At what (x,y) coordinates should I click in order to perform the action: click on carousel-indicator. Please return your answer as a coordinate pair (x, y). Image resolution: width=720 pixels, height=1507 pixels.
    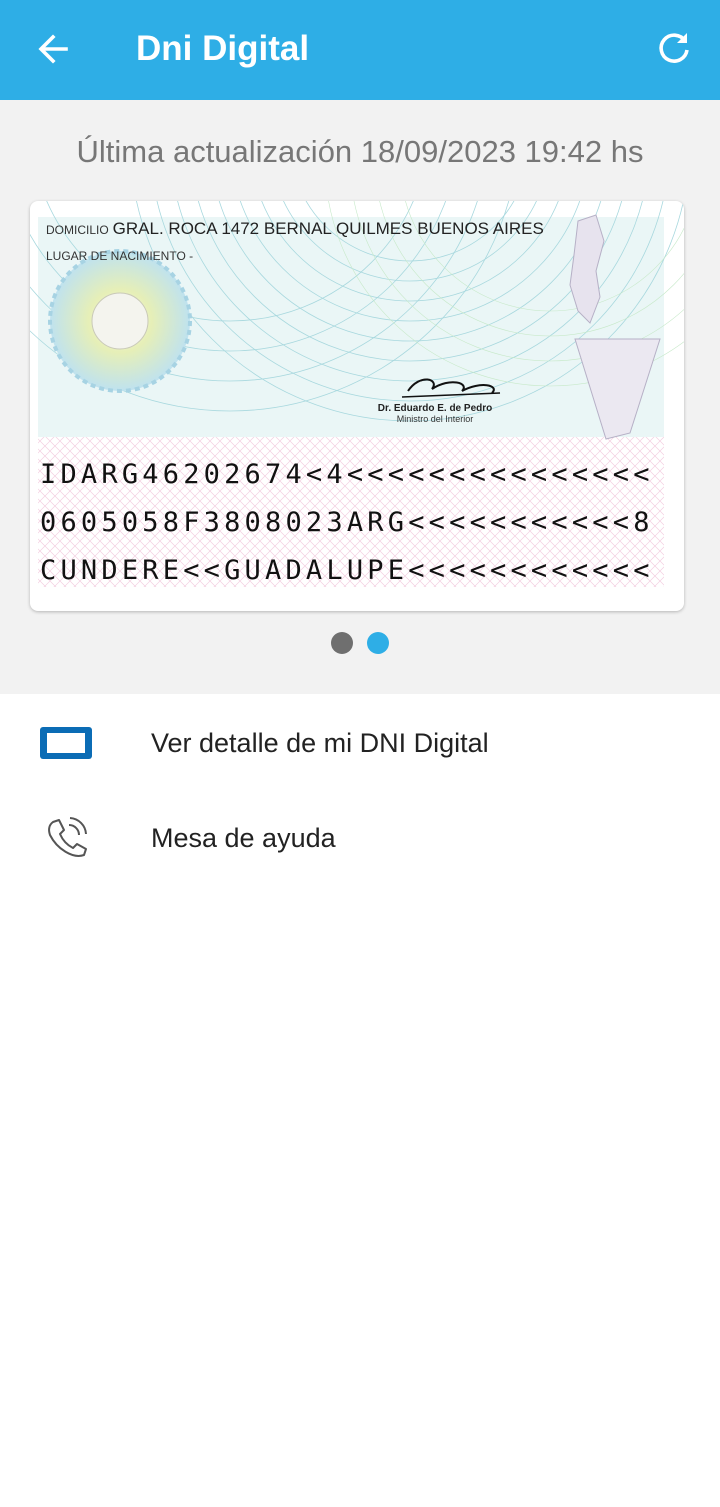
    Looking at the image, I should click on (360, 643).